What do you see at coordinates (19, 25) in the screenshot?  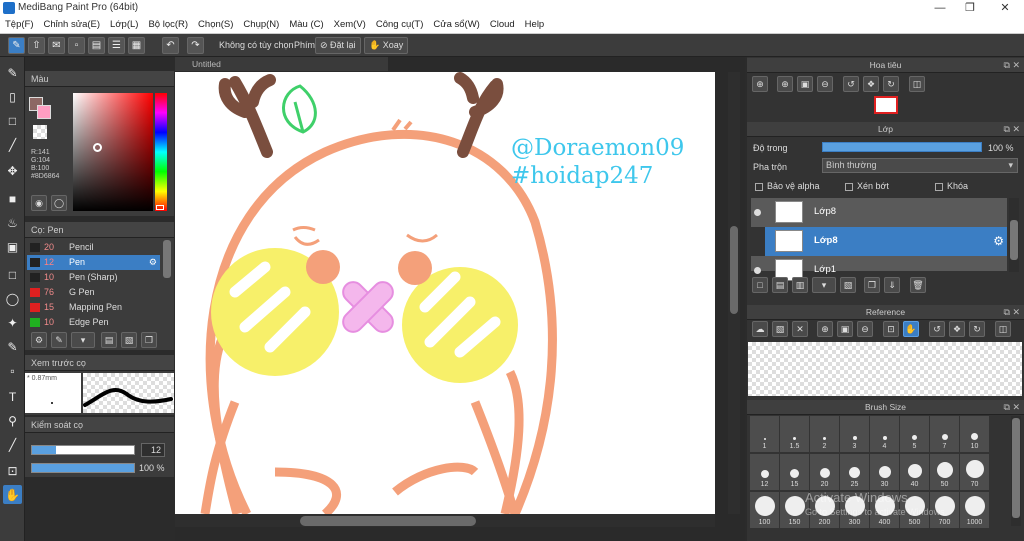 I see `menu-item: Tệp(F)` at bounding box center [19, 25].